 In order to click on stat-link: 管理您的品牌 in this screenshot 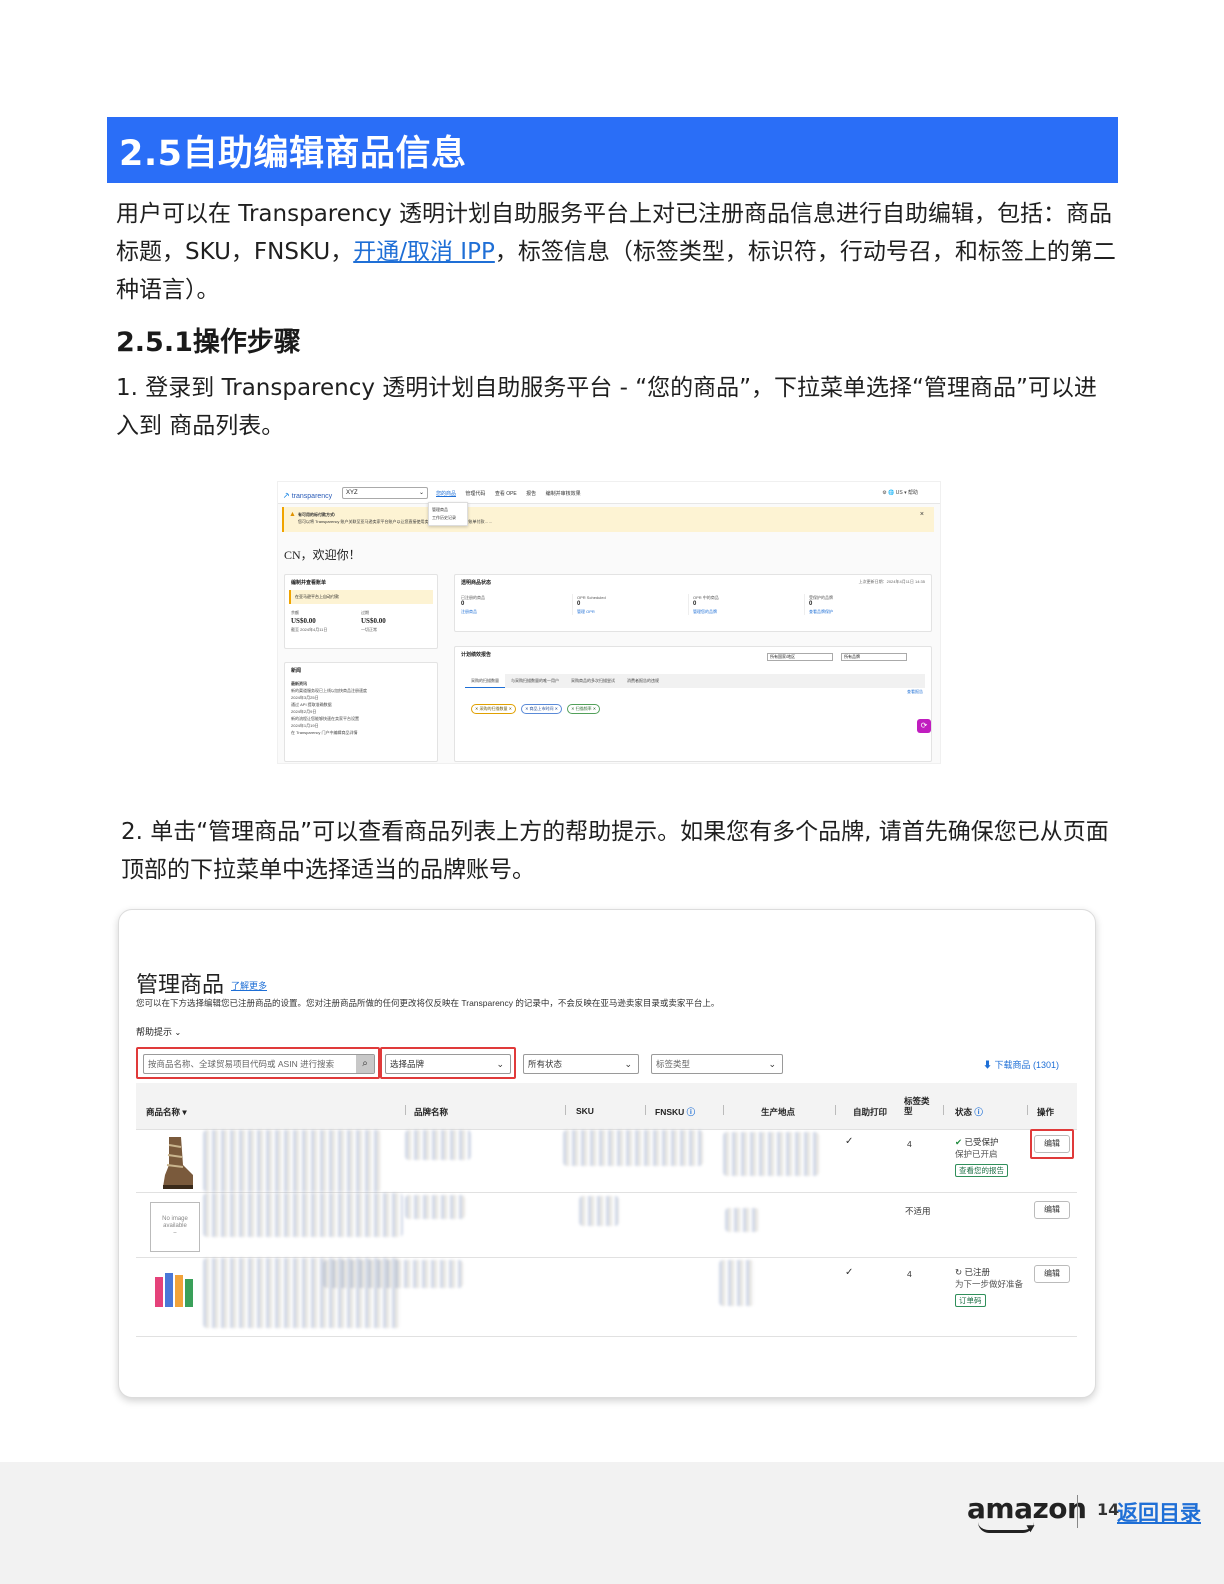, I will do `click(705, 611)`.